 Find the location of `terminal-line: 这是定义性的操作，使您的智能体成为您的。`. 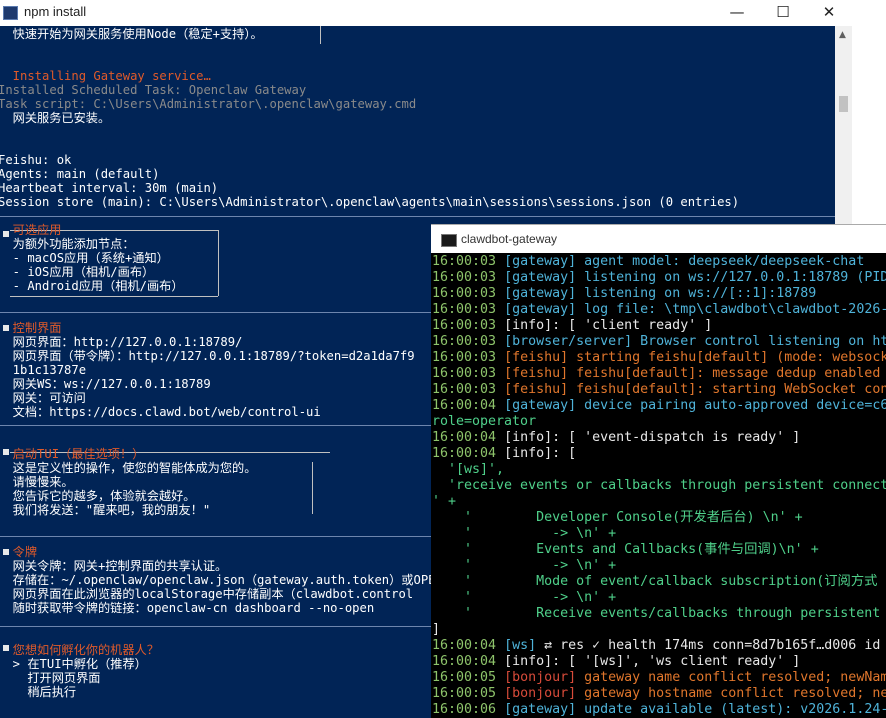

terminal-line: 这是定义性的操作，使您的智能体成为您的。 is located at coordinates (128, 468).